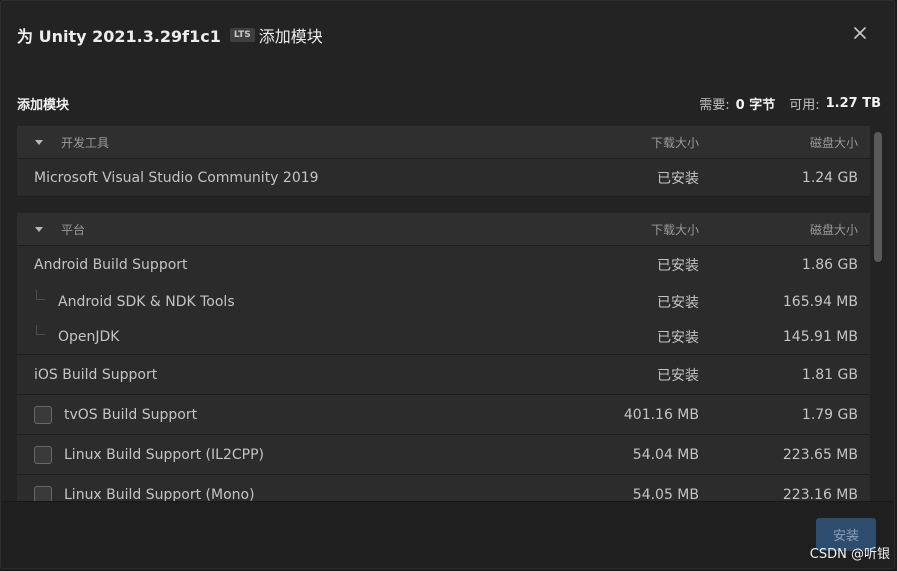 The width and height of the screenshot is (897, 571). What do you see at coordinates (290, 36) in the screenshot?
I see `title-action: 添加模块` at bounding box center [290, 36].